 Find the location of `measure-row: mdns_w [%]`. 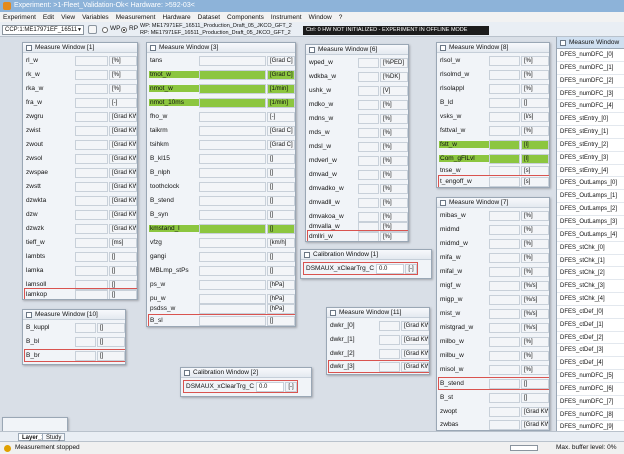

measure-row: mdns_w [%] is located at coordinates (358, 118).